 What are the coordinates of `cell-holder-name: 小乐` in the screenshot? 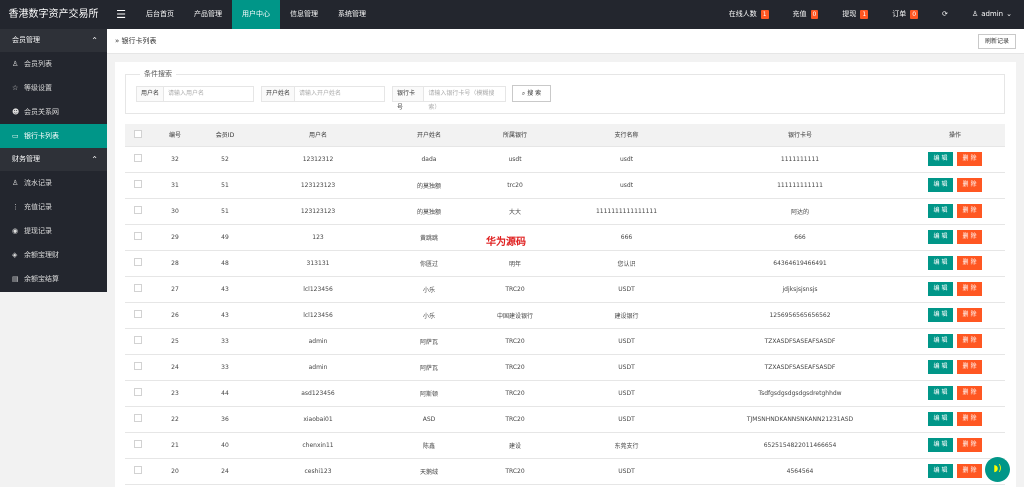 It's located at (429, 315).